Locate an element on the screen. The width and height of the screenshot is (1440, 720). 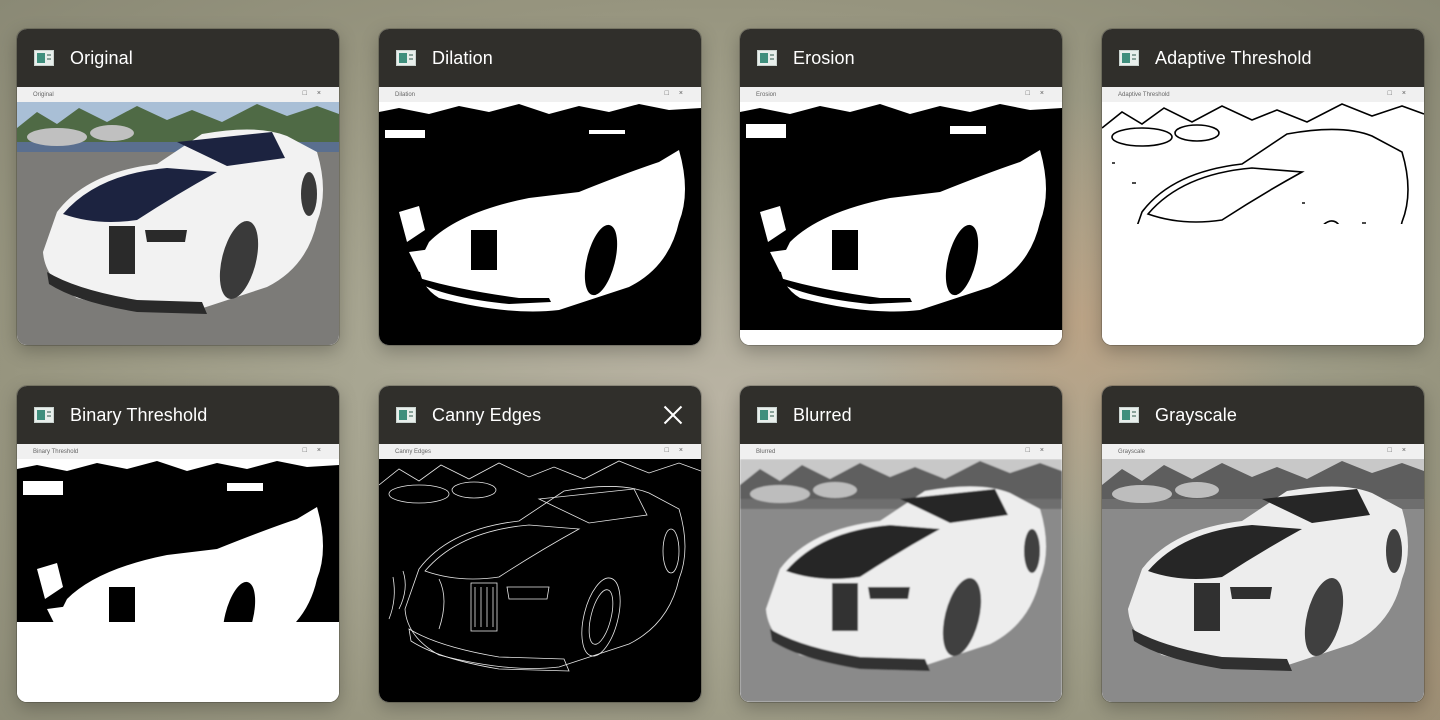
window-title: Original is located at coordinates (101, 57).